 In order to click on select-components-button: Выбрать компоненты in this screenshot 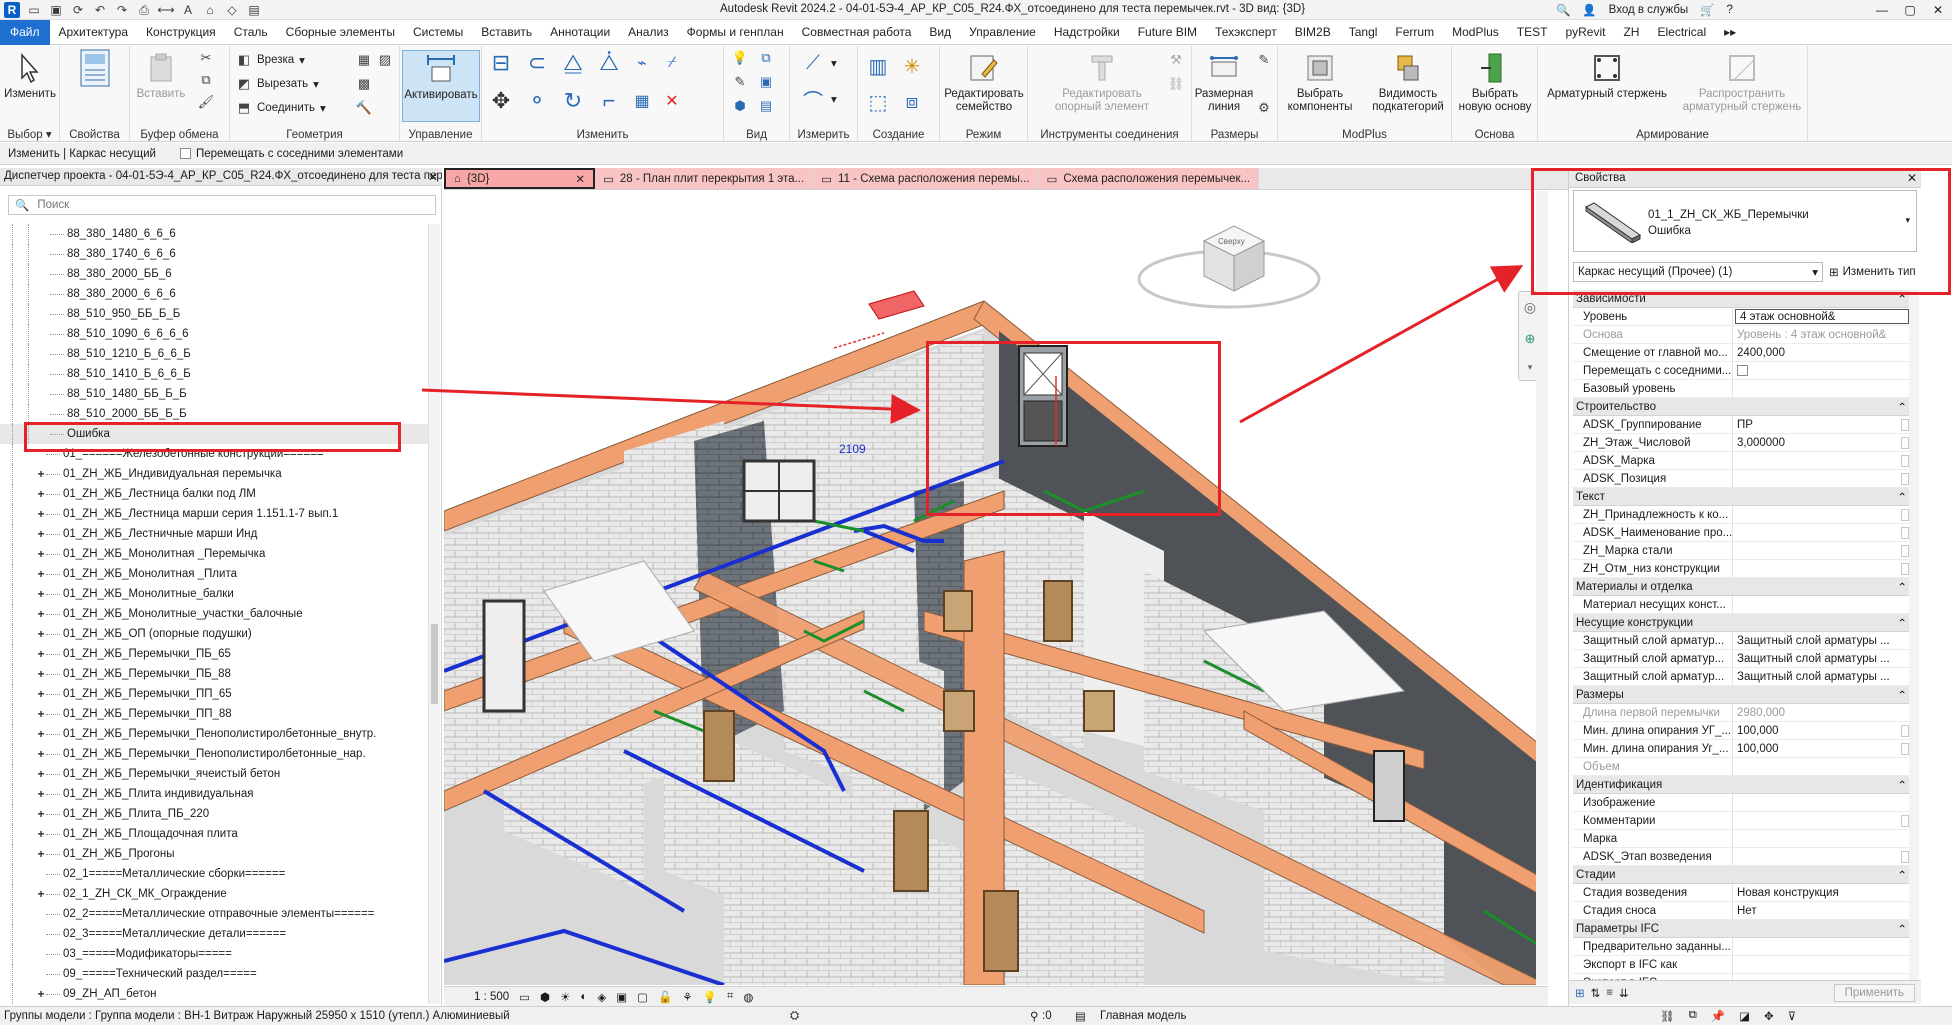, I will do `click(1320, 82)`.